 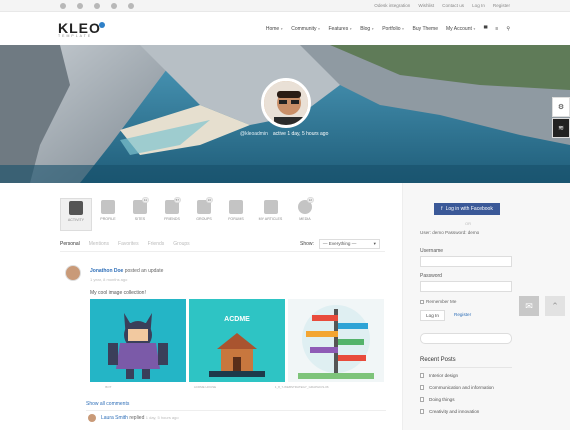 What do you see at coordinates (555, 306) in the screenshot?
I see `scroll-top-button: ⌃` at bounding box center [555, 306].